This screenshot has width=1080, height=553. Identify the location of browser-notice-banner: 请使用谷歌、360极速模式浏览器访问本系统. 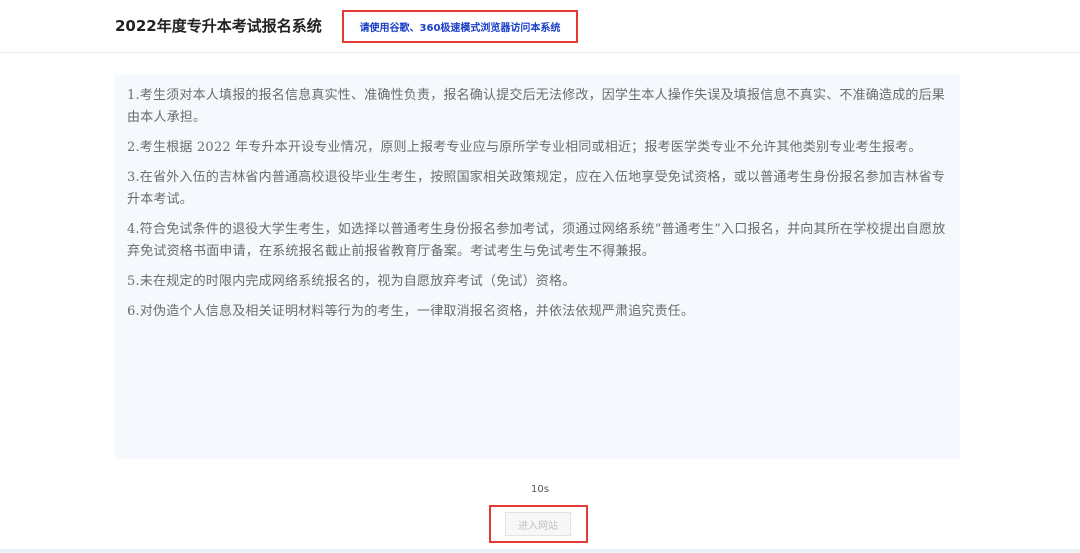
(460, 26).